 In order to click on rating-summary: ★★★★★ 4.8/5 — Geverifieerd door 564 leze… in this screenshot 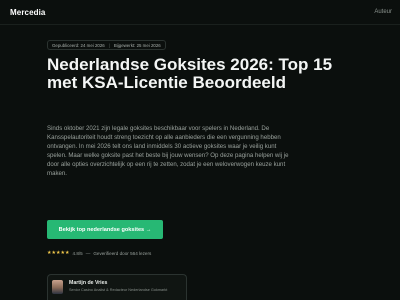, I will do `click(99, 253)`.